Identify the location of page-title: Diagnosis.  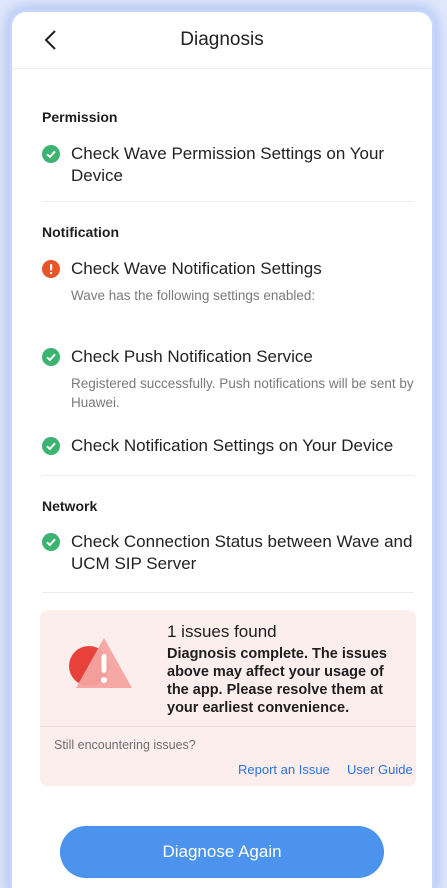
(222, 39).